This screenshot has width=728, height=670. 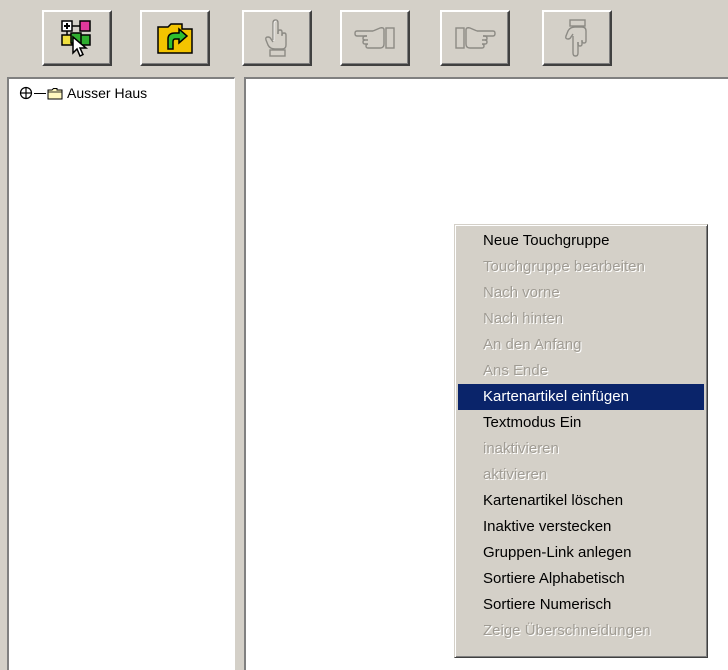 I want to click on tree-item-label: Ausser Haus, so click(x=107, y=93).